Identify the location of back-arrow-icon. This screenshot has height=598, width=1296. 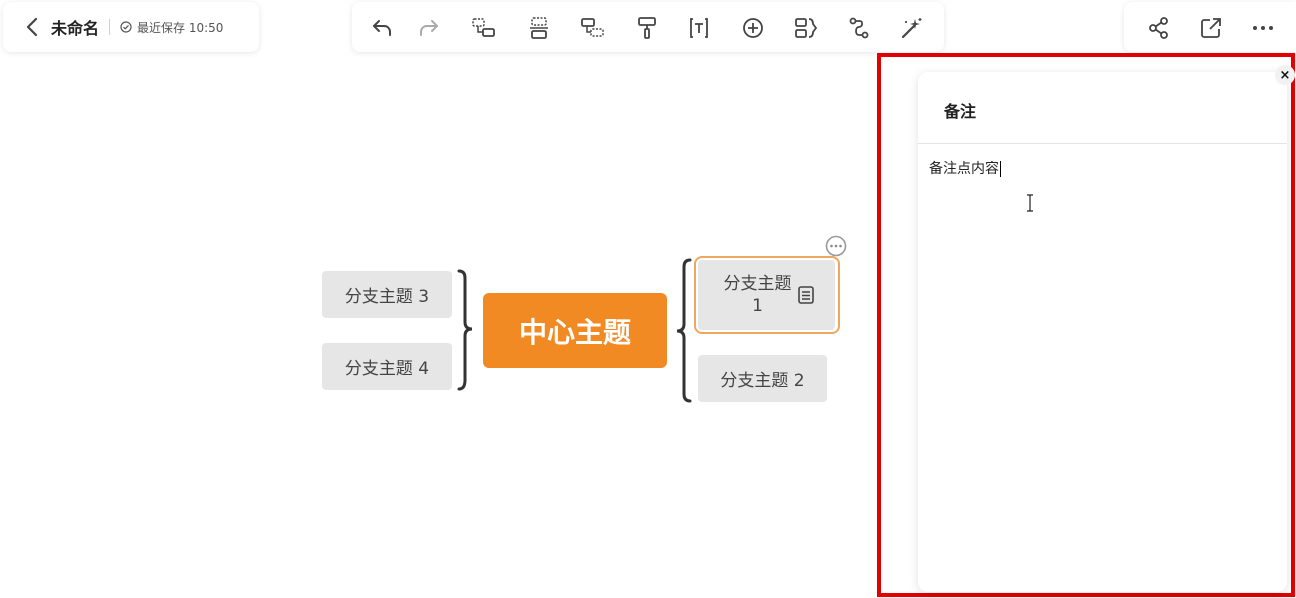
(32, 27).